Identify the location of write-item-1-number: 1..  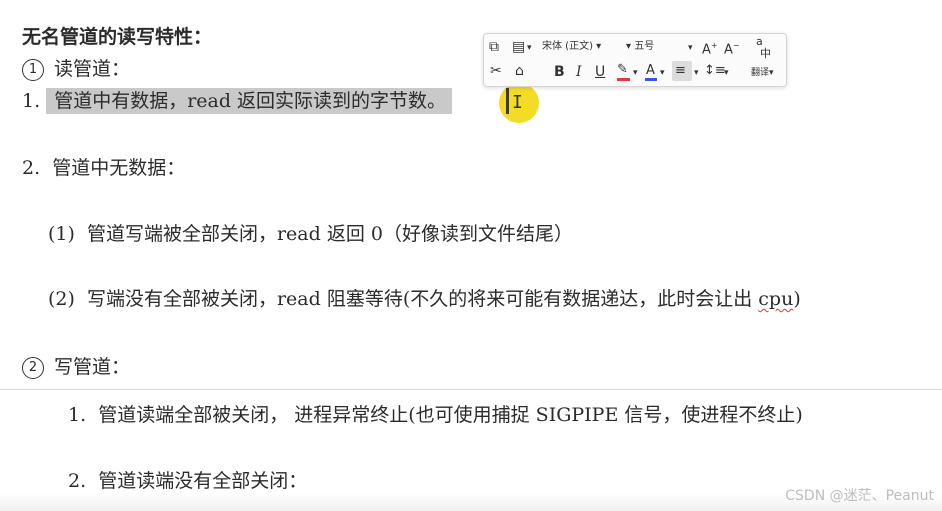
(77, 415).